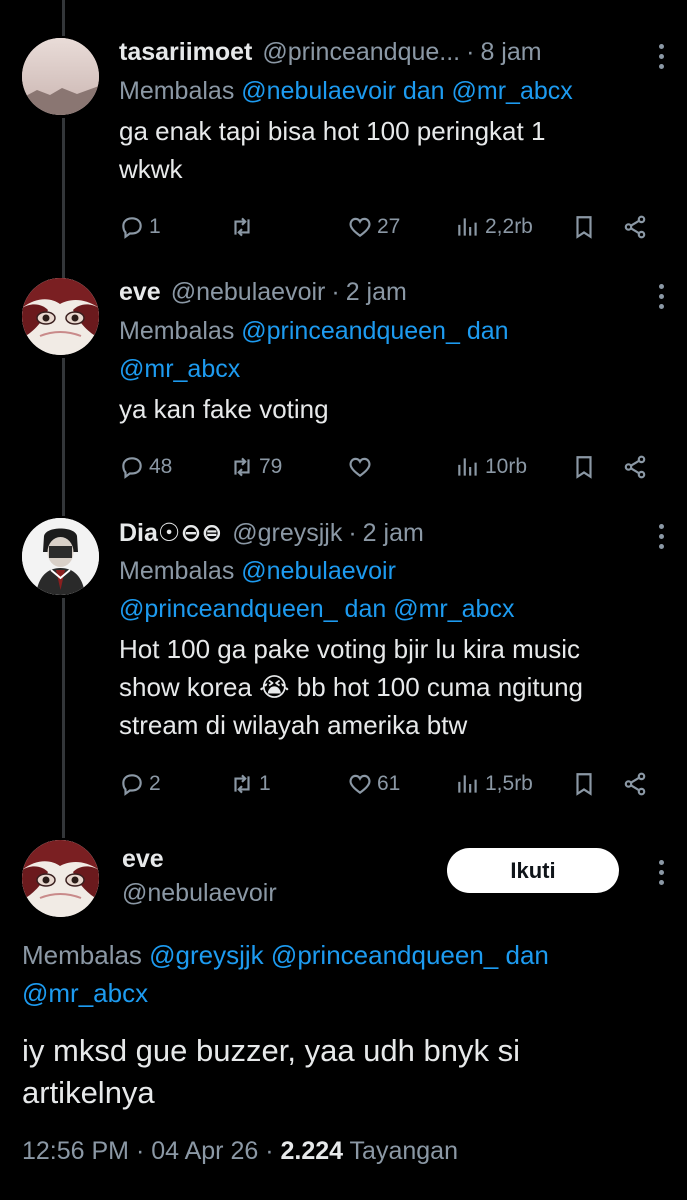  I want to click on views-button: 1,5rb, so click(494, 784).